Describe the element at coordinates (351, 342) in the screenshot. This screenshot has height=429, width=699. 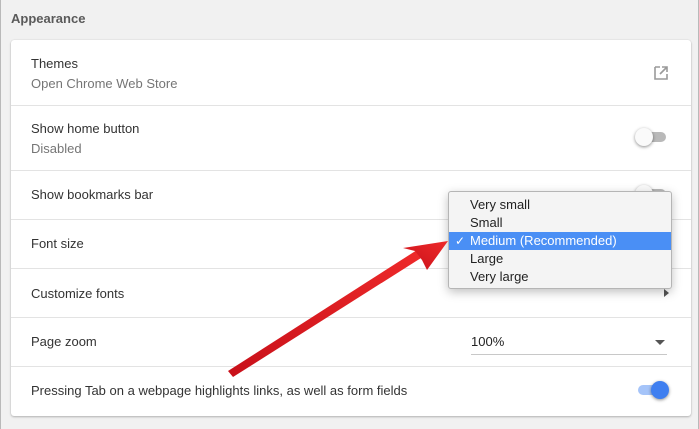
I see `page-zoom-row: Page zoom 100%` at that location.